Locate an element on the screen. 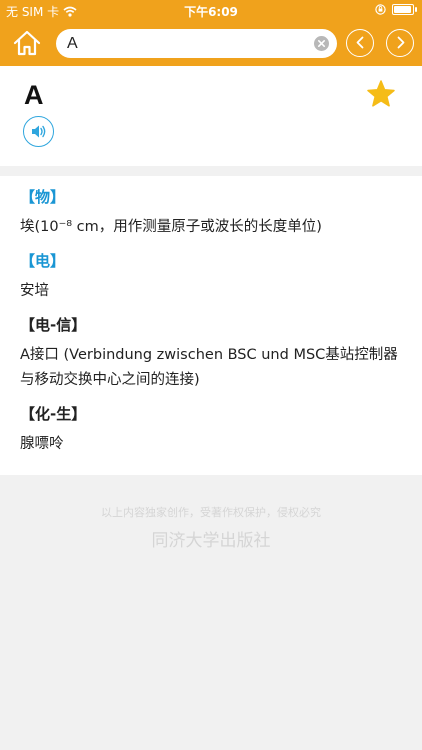 This screenshot has height=750, width=422. search-input is located at coordinates (187, 43).